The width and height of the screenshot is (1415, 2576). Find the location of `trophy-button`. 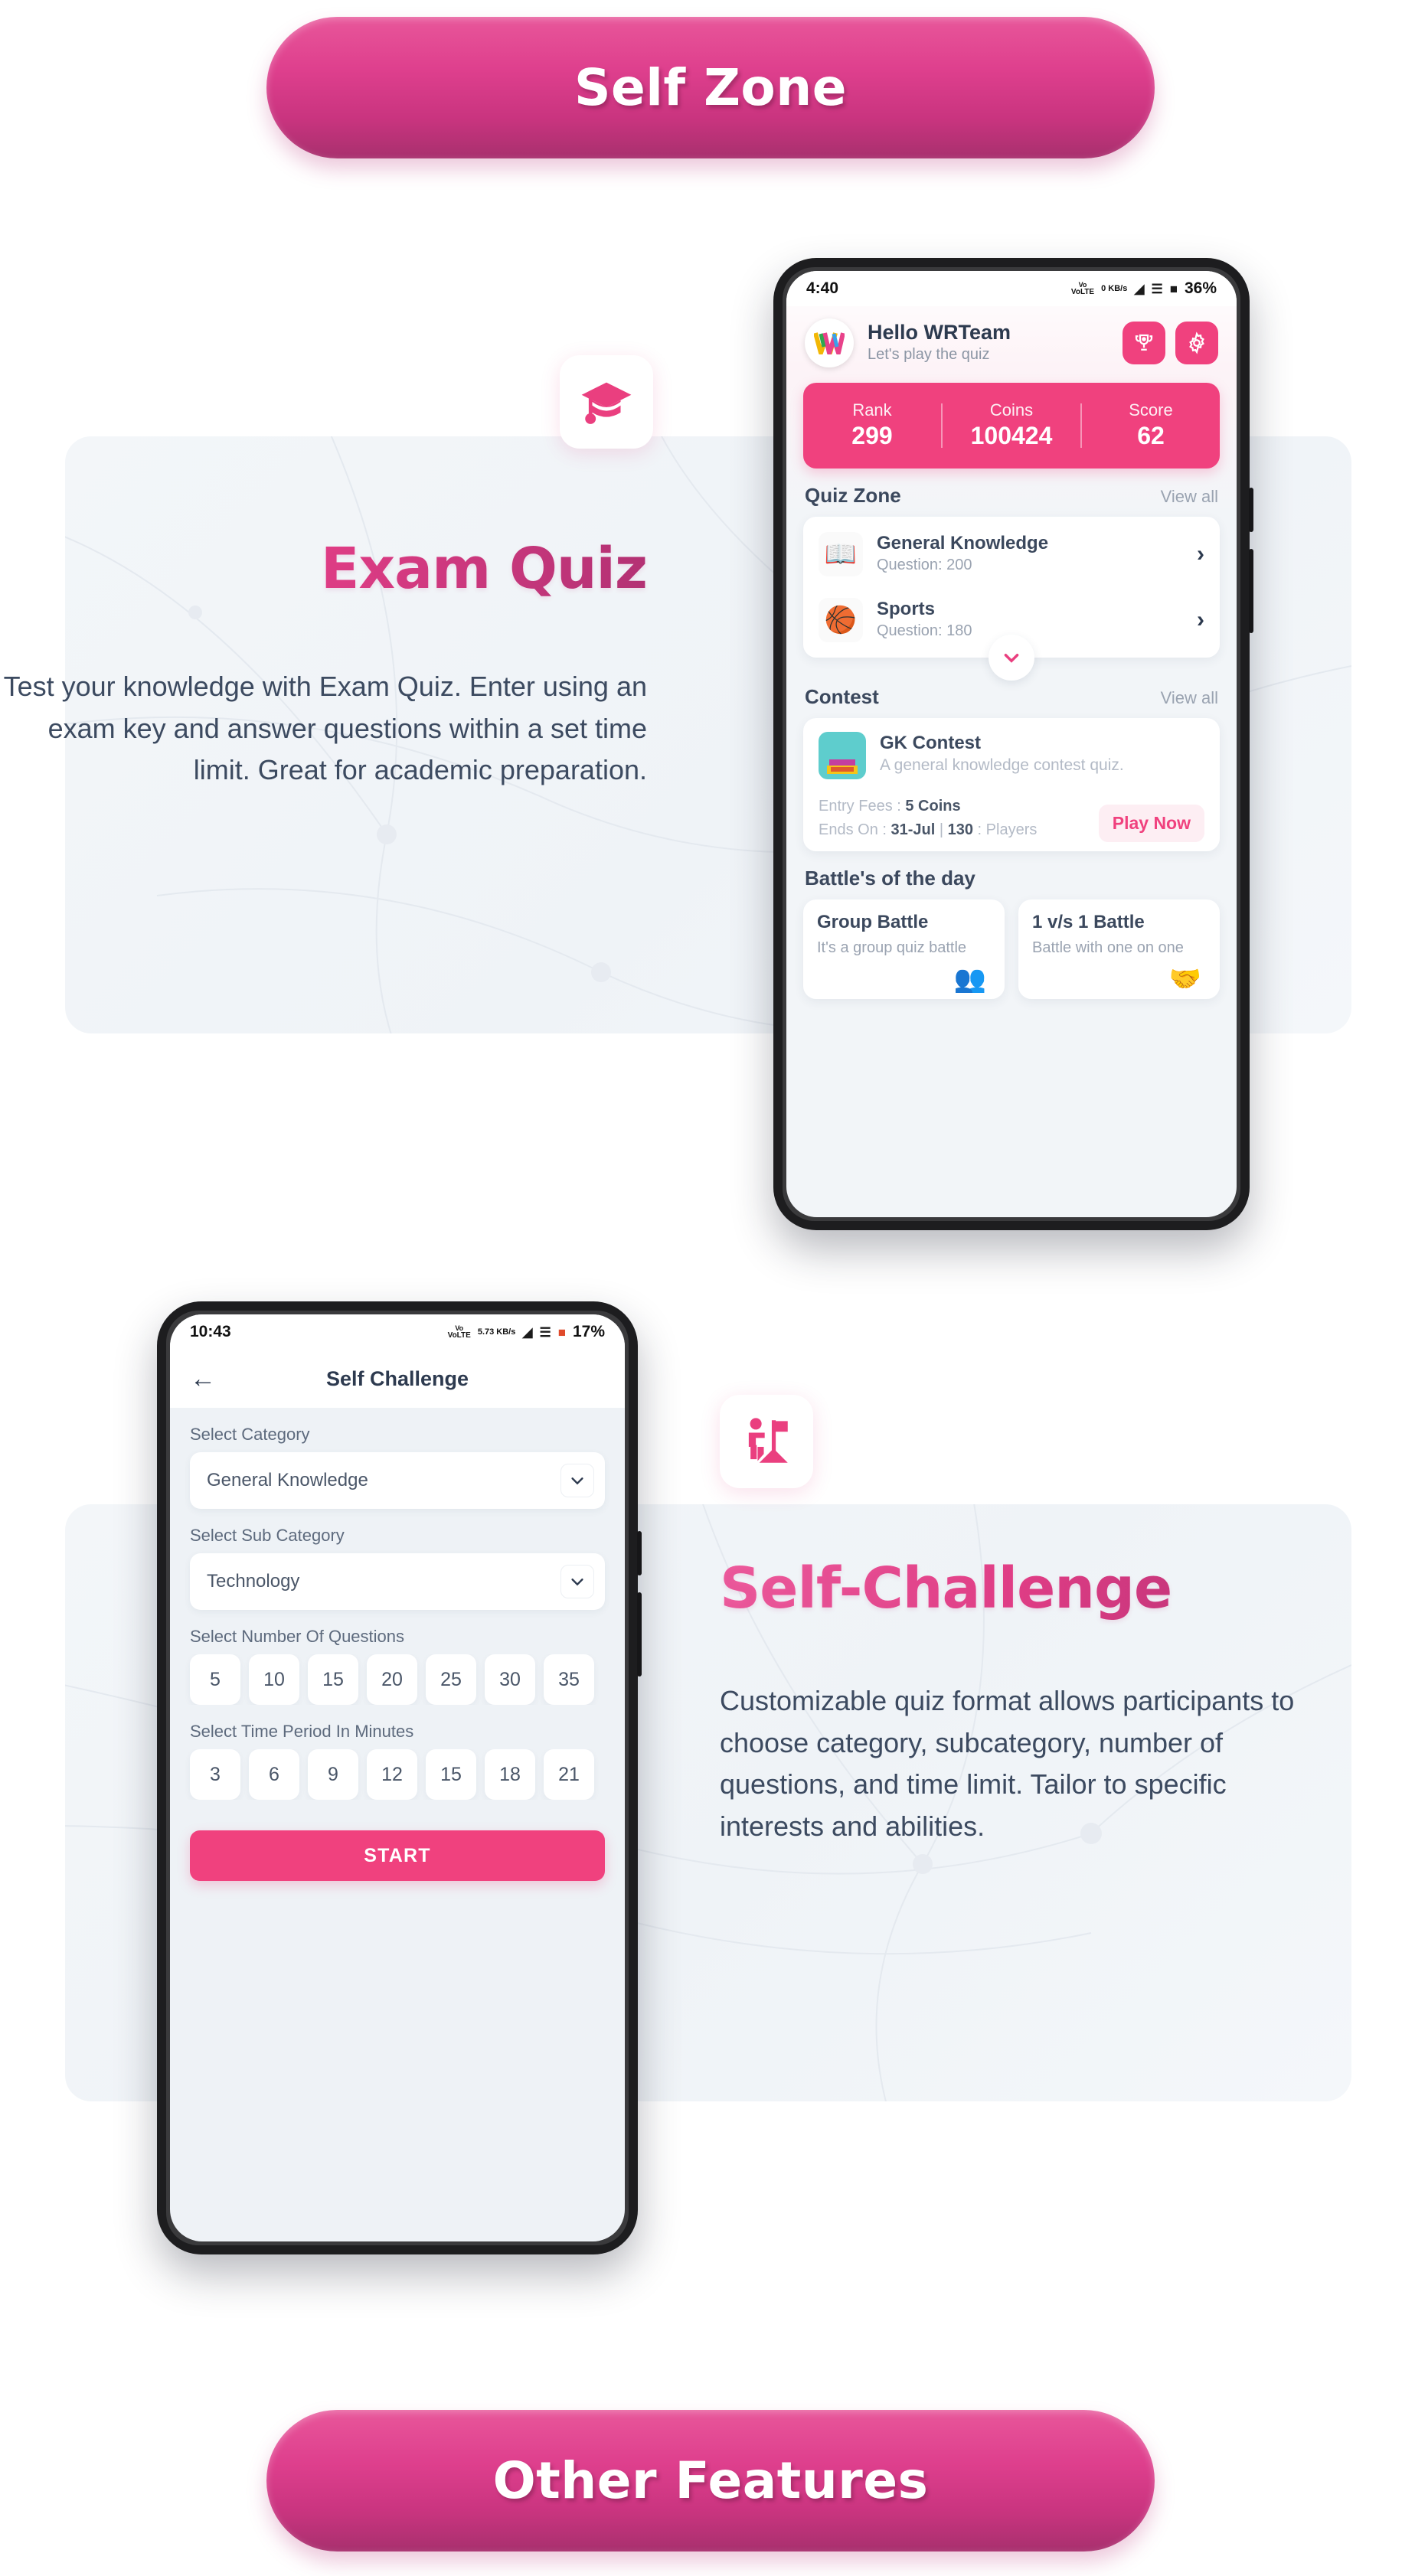

trophy-button is located at coordinates (1144, 343).